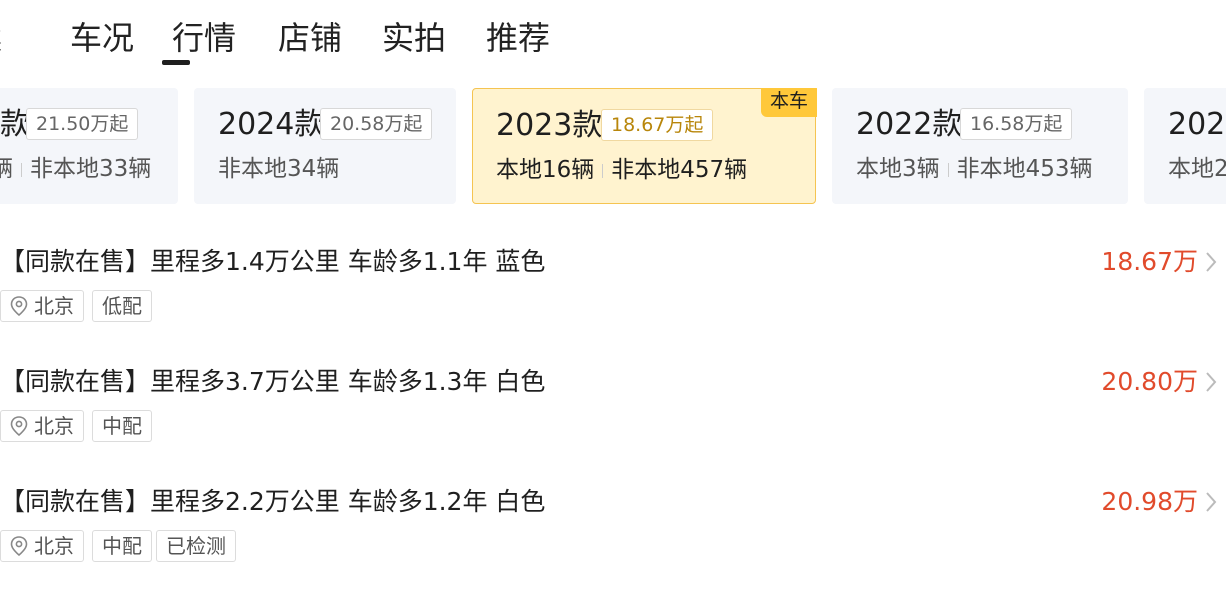 The width and height of the screenshot is (1226, 594). Describe the element at coordinates (518, 38) in the screenshot. I see `tab-recommend: 推荐` at that location.